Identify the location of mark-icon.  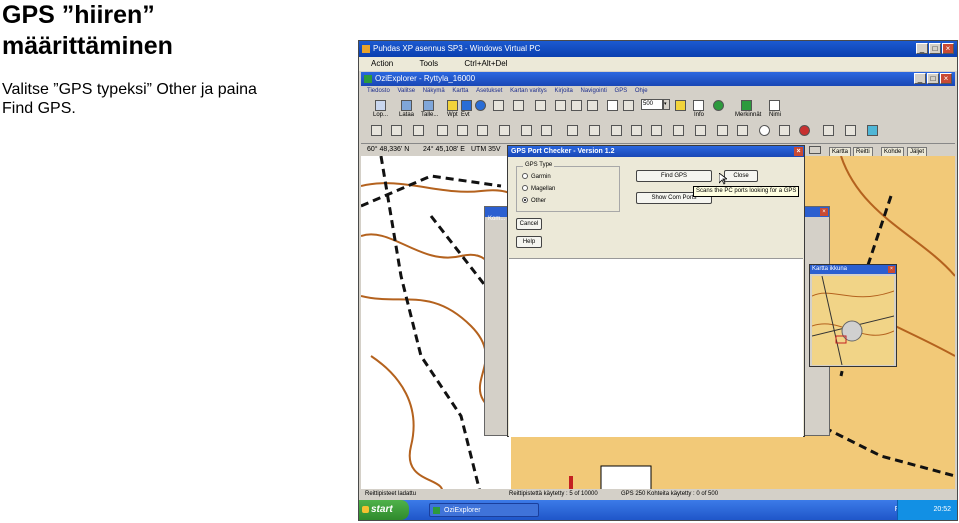
(518, 105).